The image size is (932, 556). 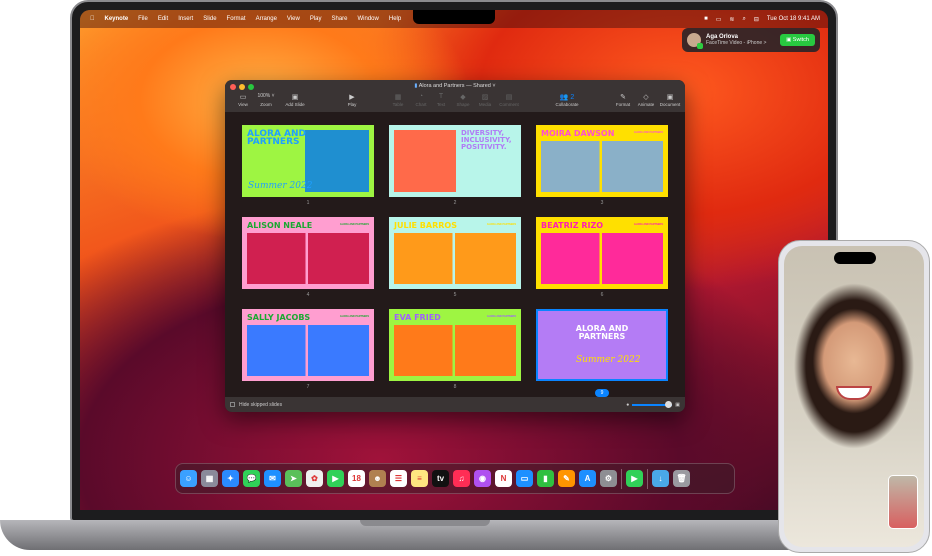 I want to click on slide-thumbnail-1: ALORA AND PARTNERS Summer 2022 1, so click(x=308, y=166).